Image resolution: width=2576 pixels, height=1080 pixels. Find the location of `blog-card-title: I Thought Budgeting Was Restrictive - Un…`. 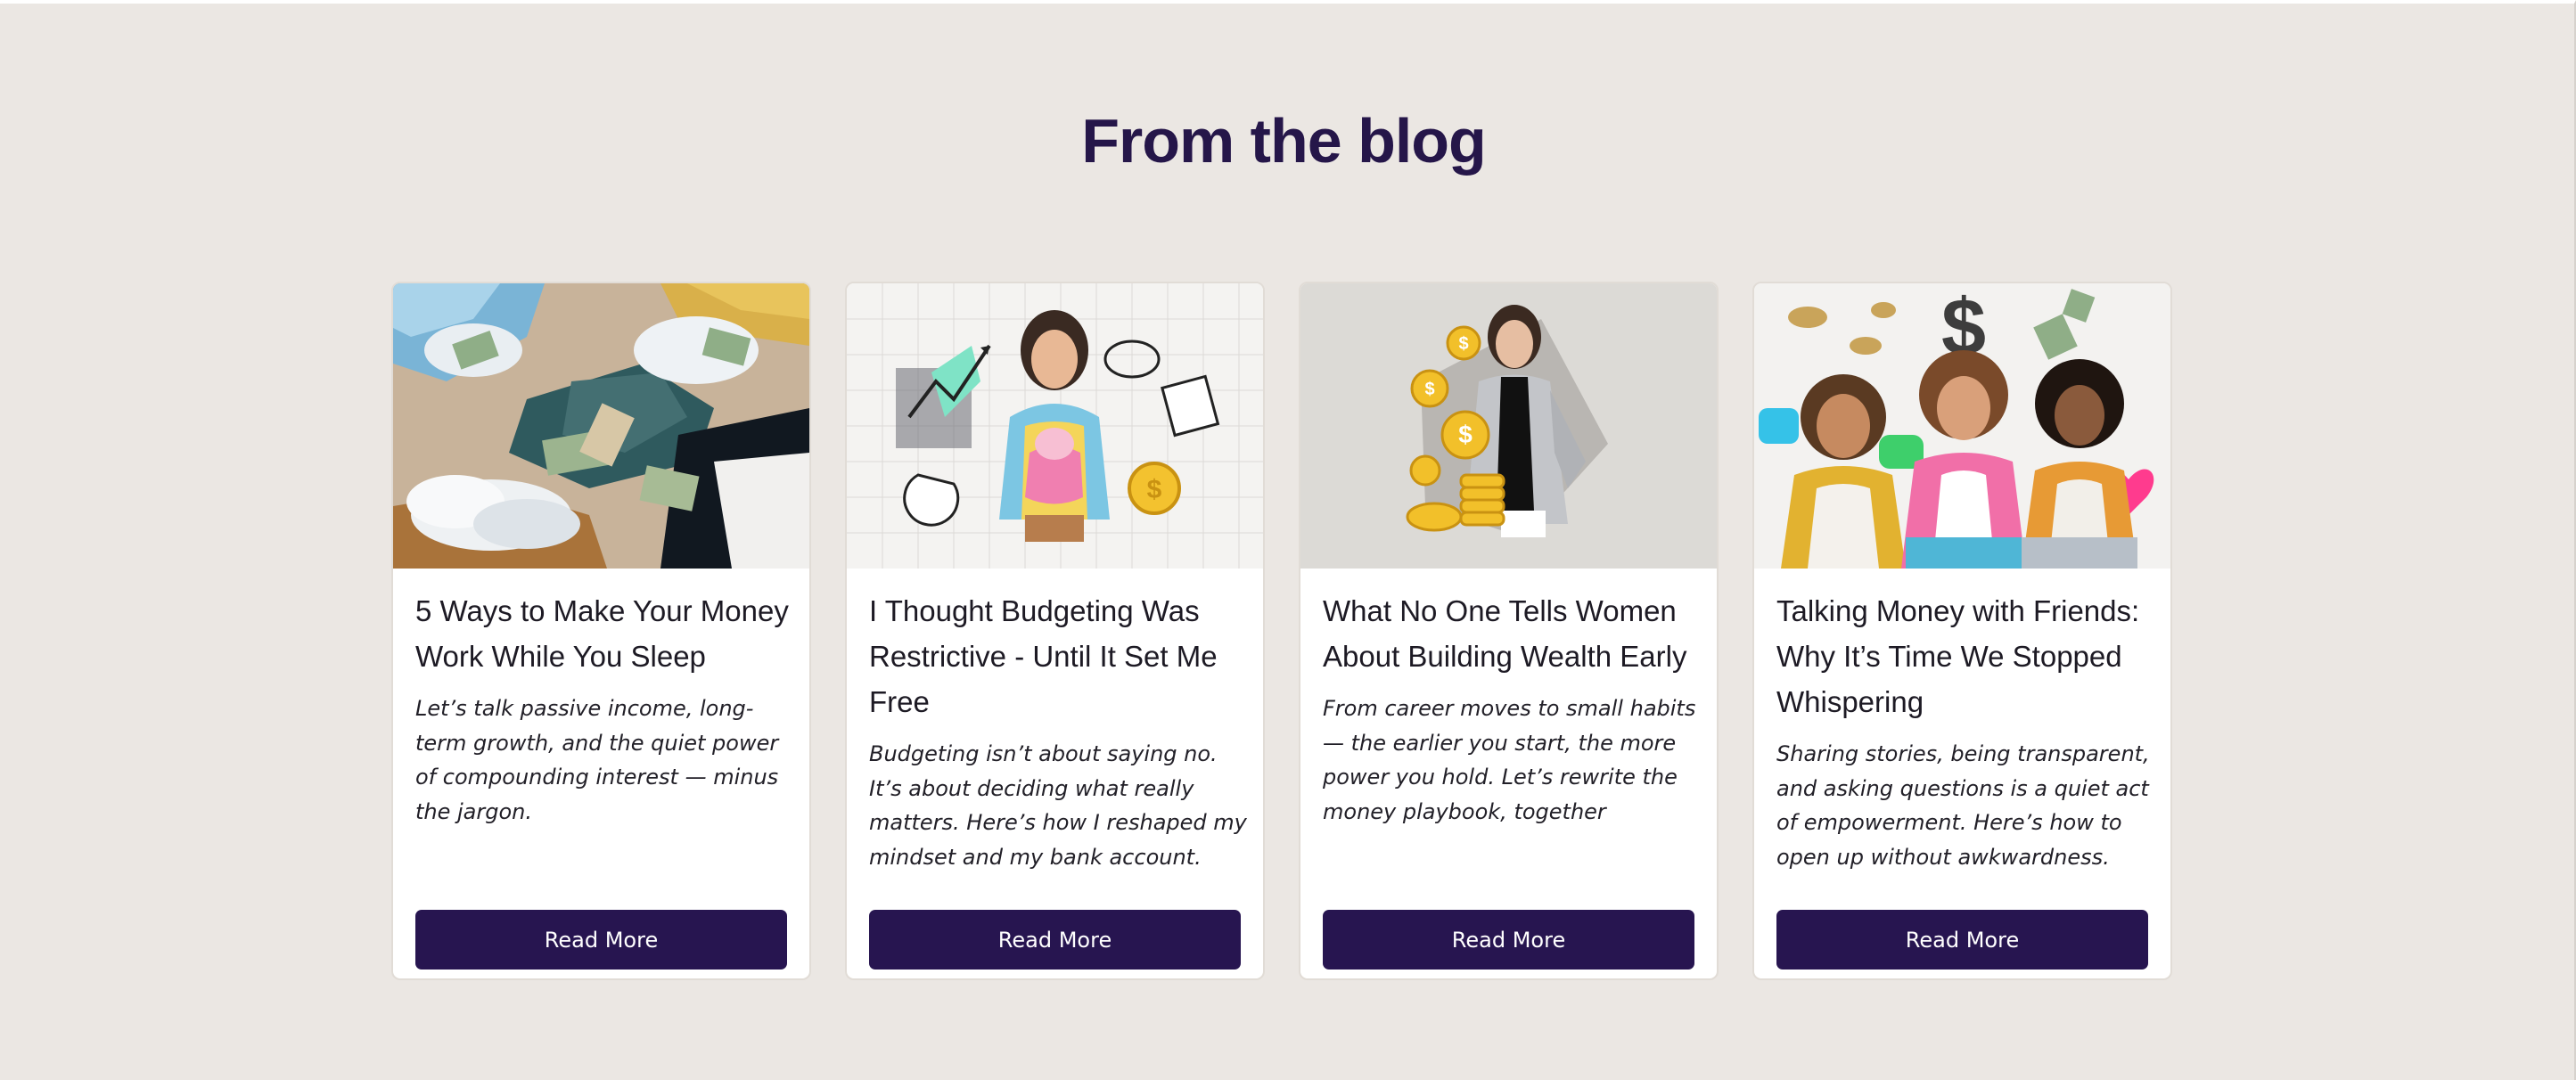

blog-card-title: I Thought Budgeting Was Restrictive - Un… is located at coordinates (1058, 656).